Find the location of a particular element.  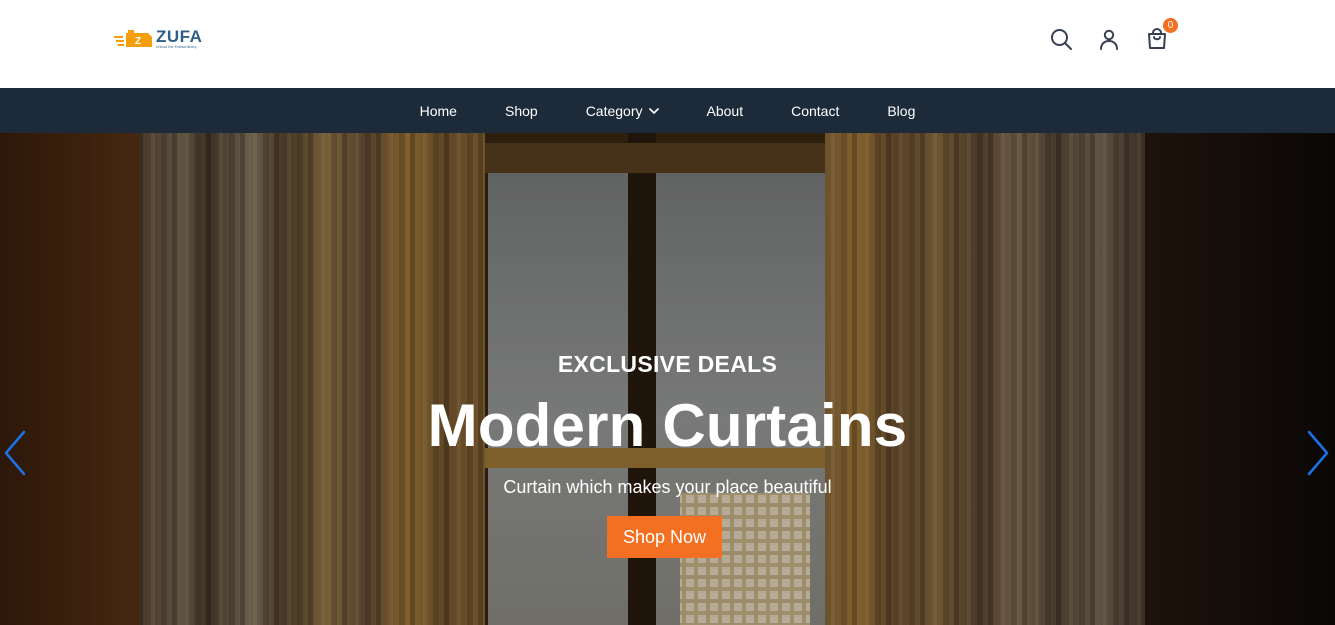

main-nav: Home Shop Category About Contact Blog is located at coordinates (667, 110).